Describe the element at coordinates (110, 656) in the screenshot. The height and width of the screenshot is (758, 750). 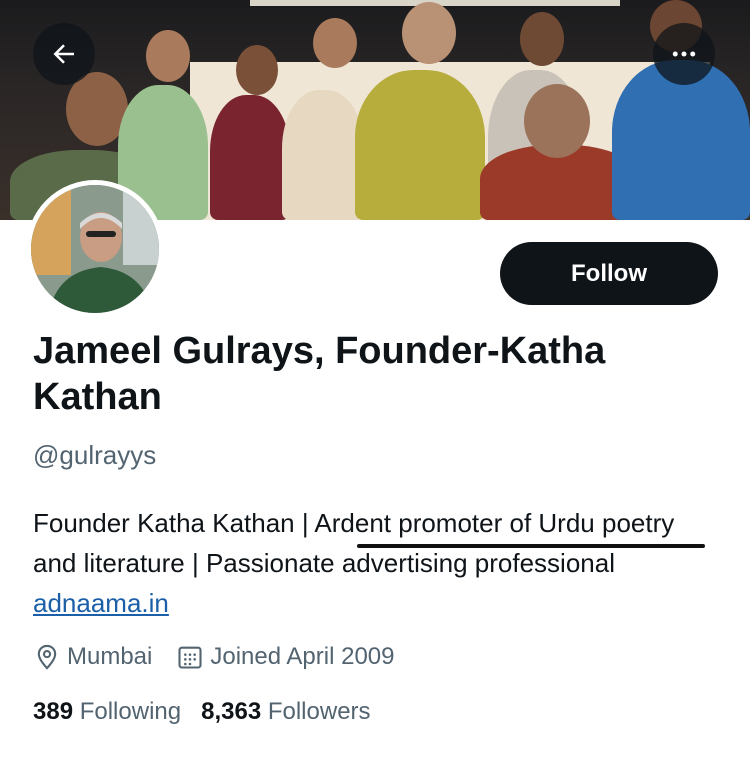
I see `location-text: Mumbai` at that location.